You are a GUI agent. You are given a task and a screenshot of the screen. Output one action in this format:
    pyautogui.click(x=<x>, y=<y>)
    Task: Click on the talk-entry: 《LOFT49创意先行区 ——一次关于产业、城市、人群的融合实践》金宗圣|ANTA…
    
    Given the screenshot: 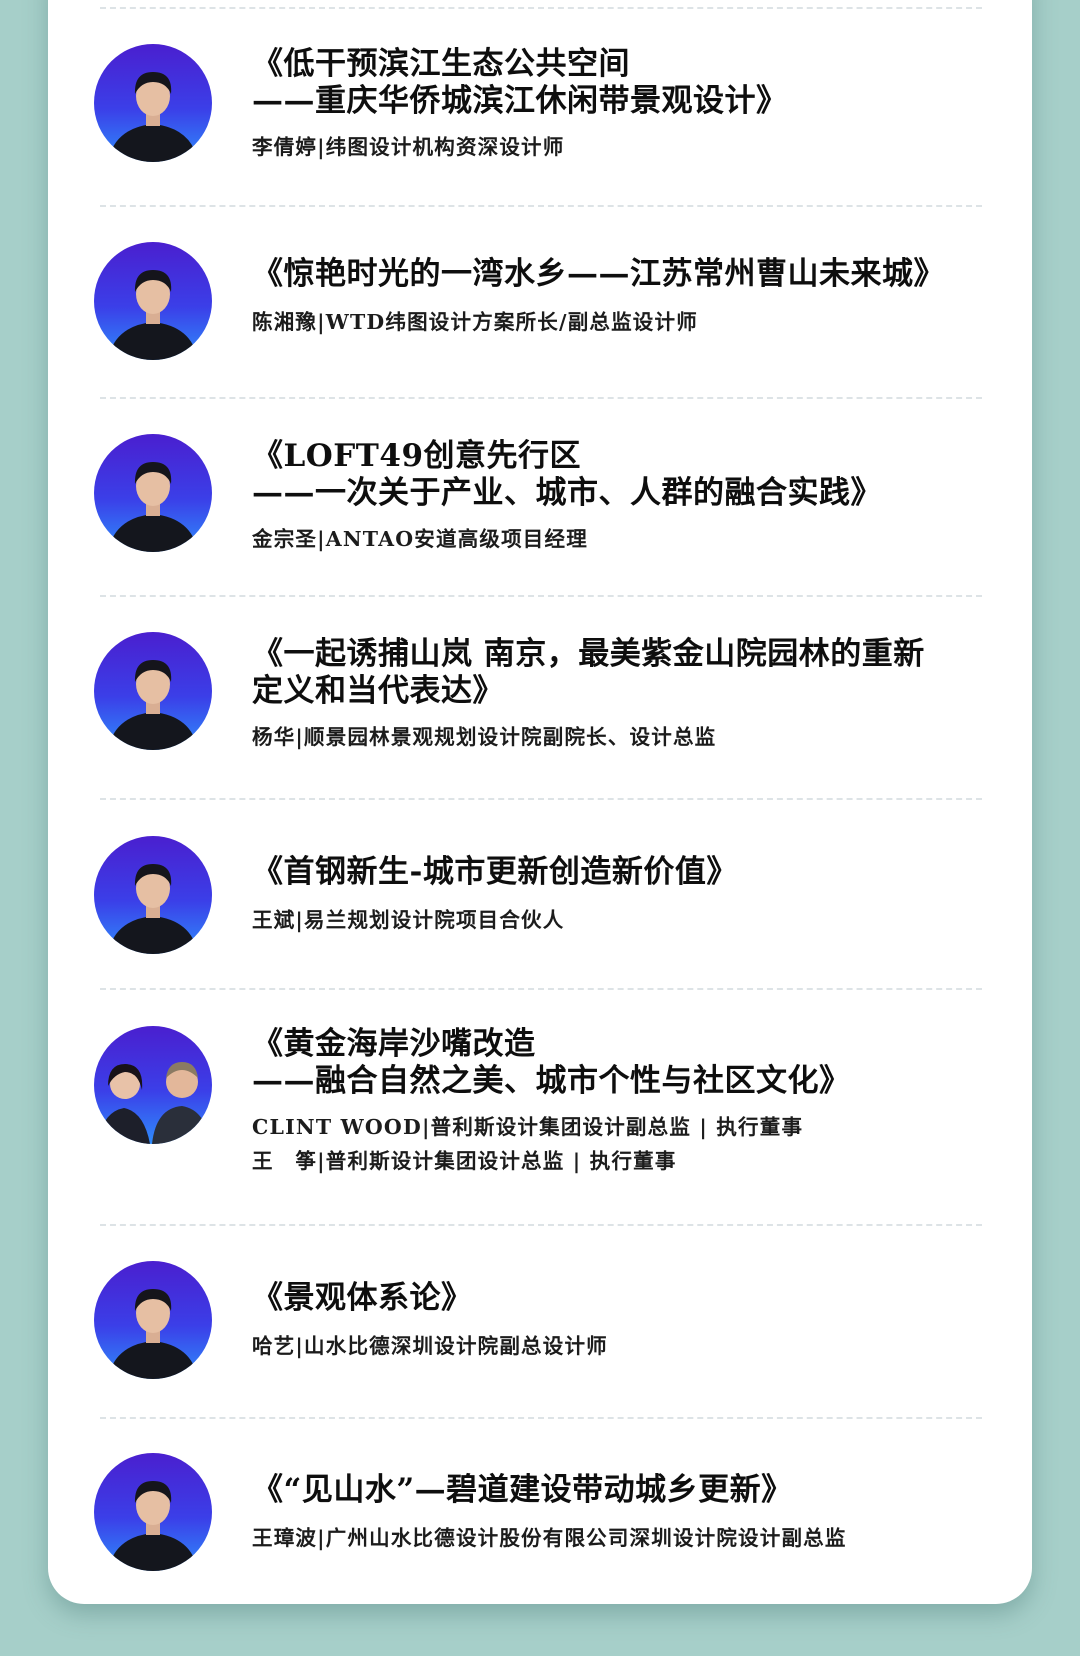 What is the action you would take?
    pyautogui.click(x=612, y=497)
    